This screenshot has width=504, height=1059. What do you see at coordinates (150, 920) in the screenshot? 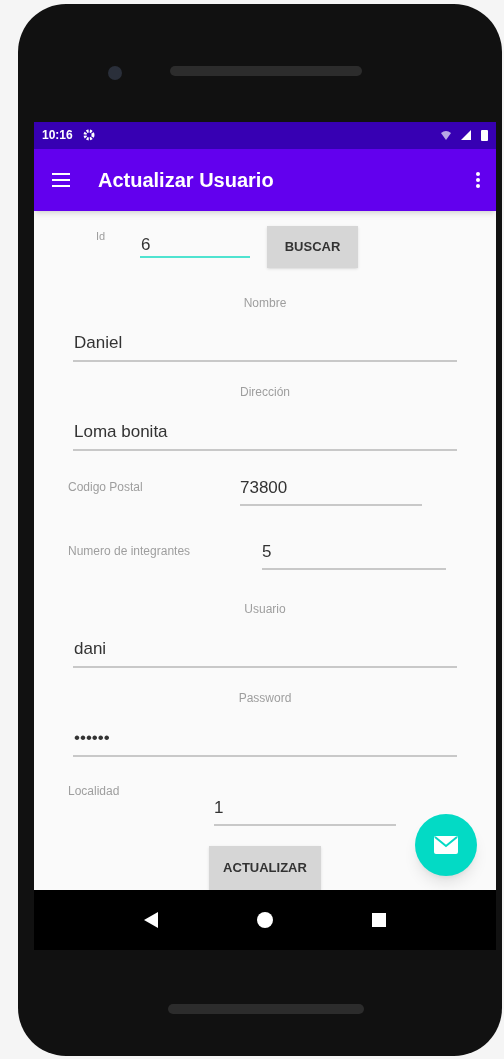
I see `back-icon` at bounding box center [150, 920].